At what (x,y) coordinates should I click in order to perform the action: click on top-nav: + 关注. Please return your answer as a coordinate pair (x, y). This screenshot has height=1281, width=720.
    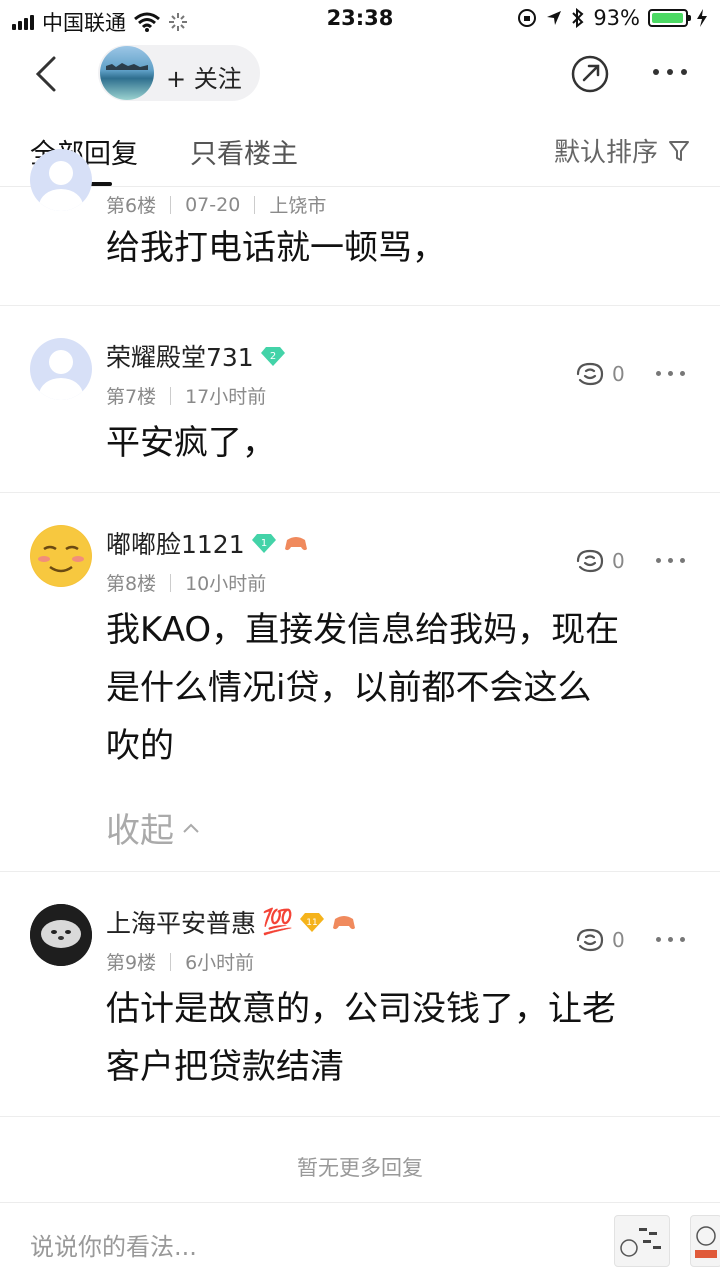
    Looking at the image, I should click on (360, 75).